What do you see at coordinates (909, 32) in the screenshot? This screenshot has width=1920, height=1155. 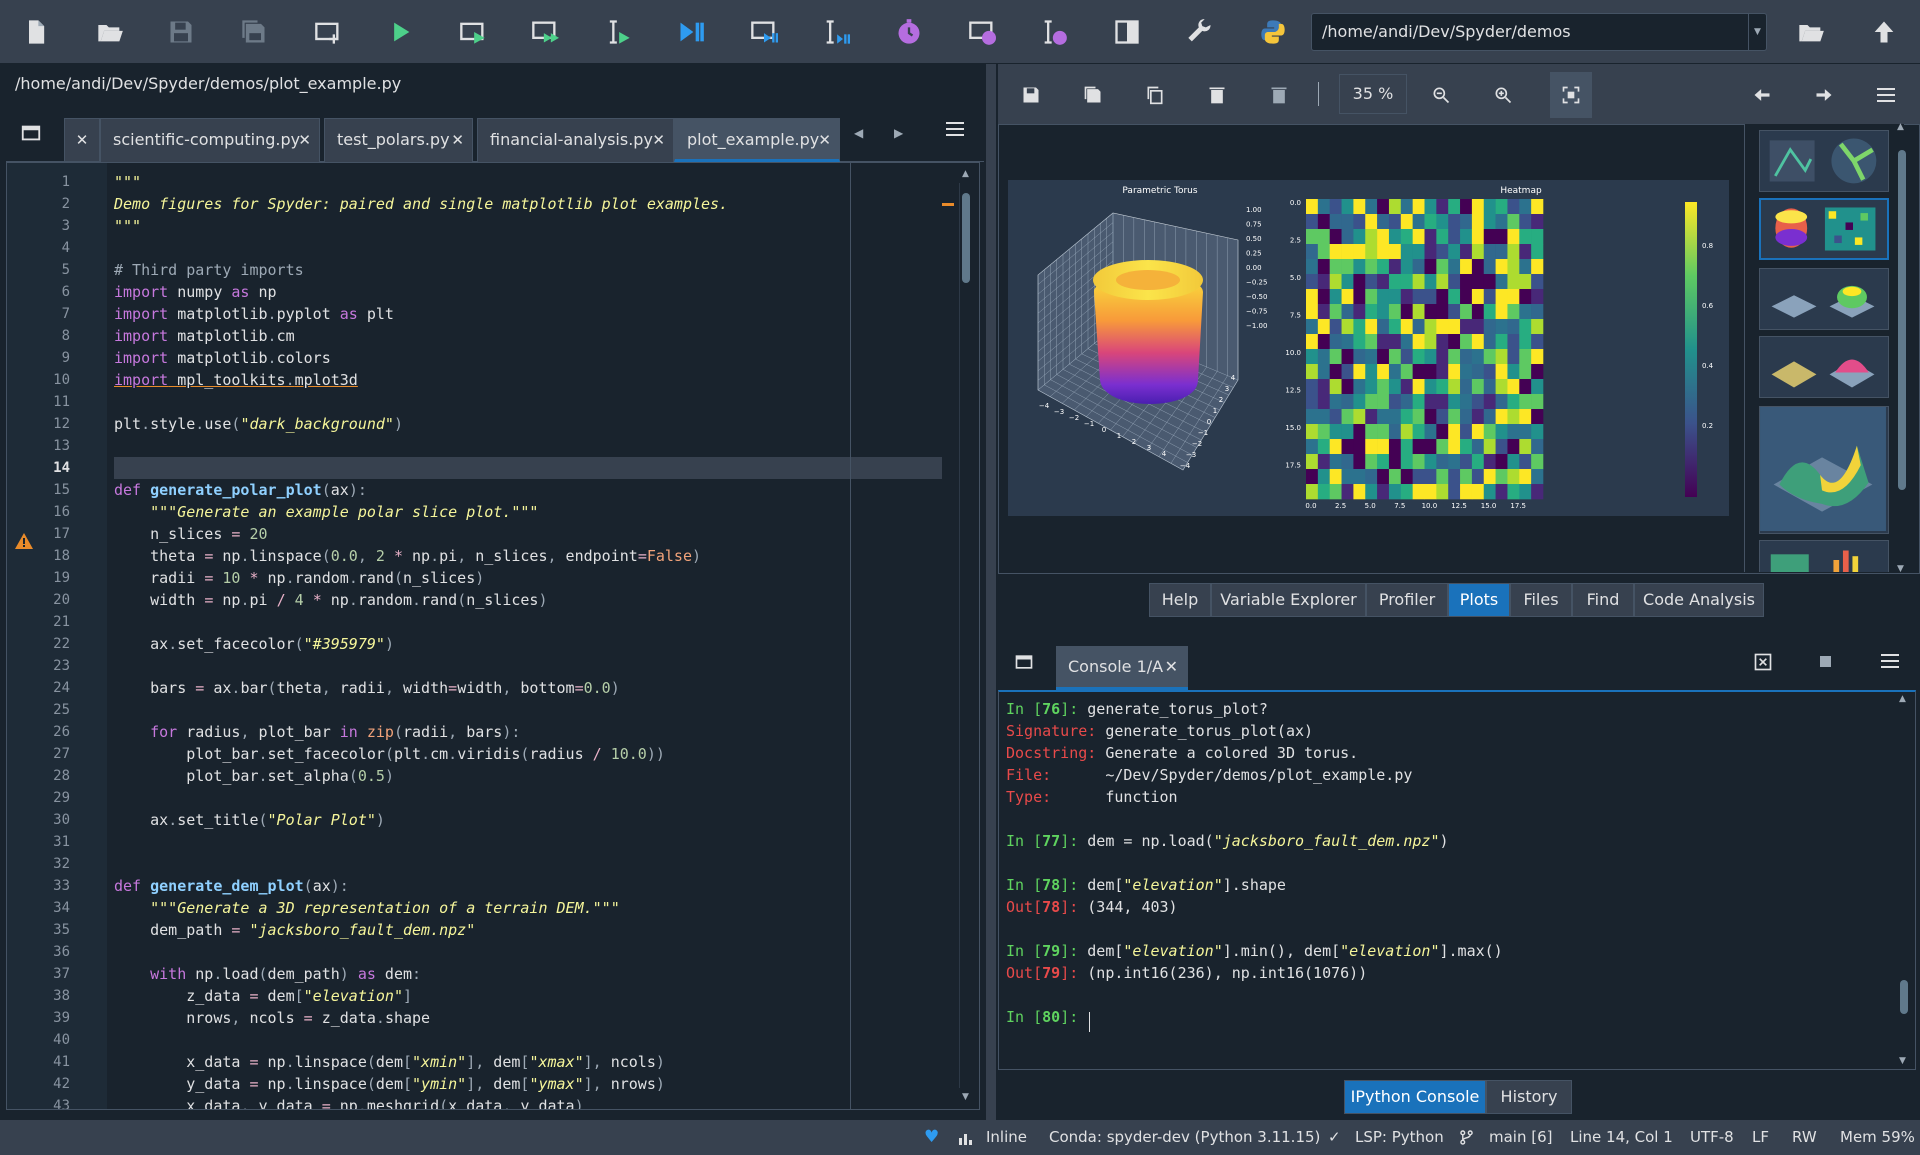 I see `profile-icon` at bounding box center [909, 32].